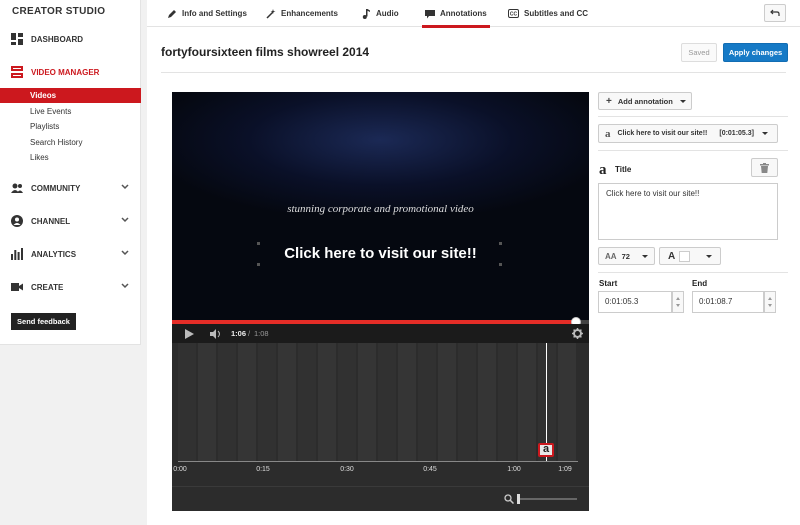  What do you see at coordinates (17, 254) in the screenshot?
I see `analytics-icon` at bounding box center [17, 254].